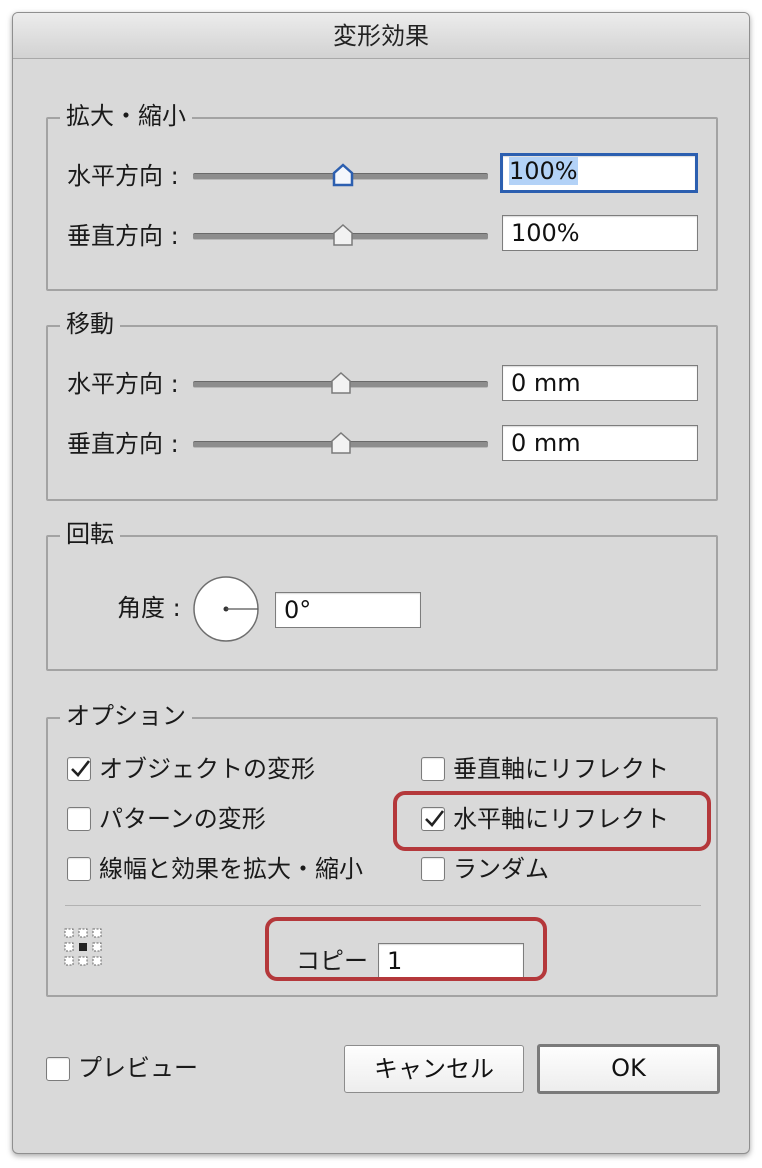 This screenshot has width=762, height=1168. Describe the element at coordinates (138, 1068) in the screenshot. I see `preview-label: プレビュー` at that location.